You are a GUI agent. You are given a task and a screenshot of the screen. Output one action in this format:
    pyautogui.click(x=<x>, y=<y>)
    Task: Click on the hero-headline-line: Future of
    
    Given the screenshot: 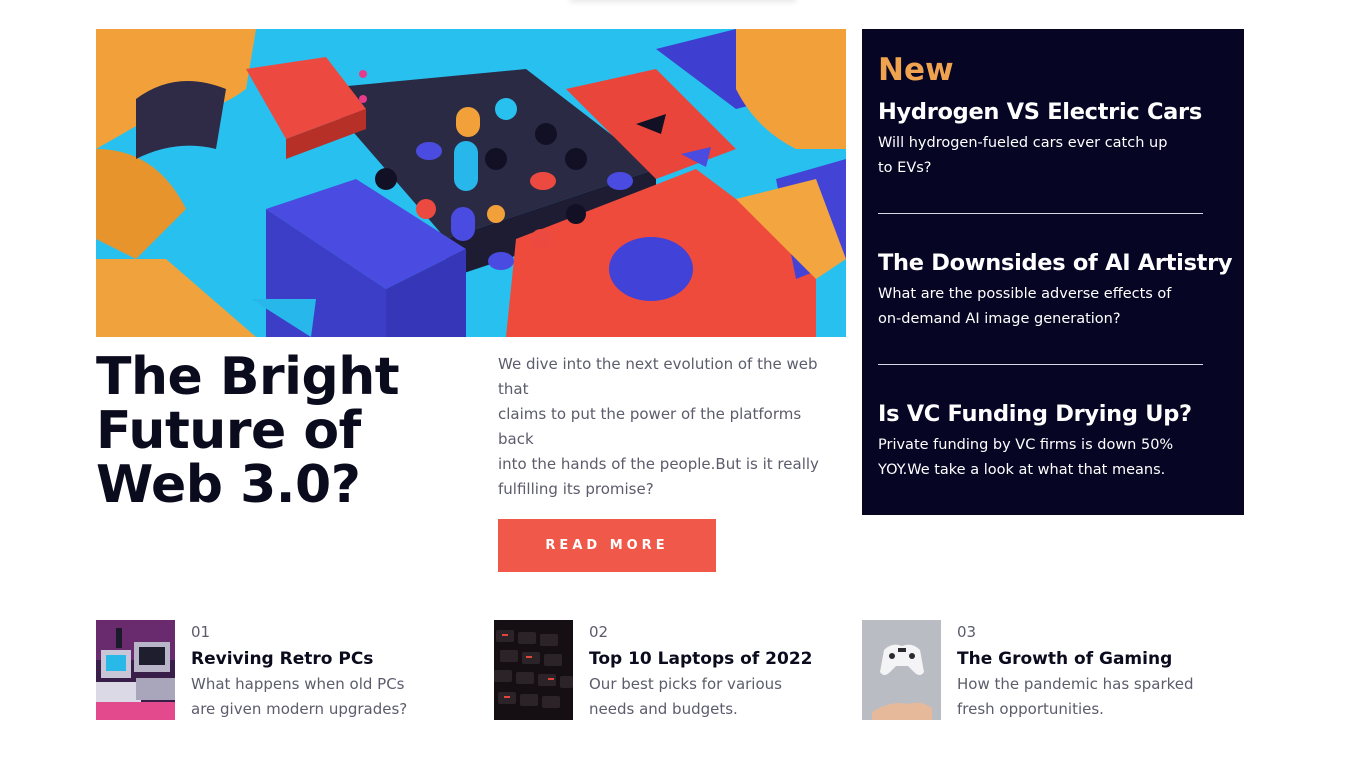 What is the action you would take?
    pyautogui.click(x=228, y=431)
    